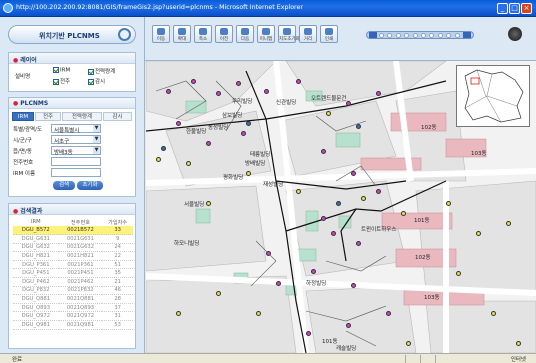  What do you see at coordinates (526, 8) in the screenshot?
I see `close-button: ×` at bounding box center [526, 8].